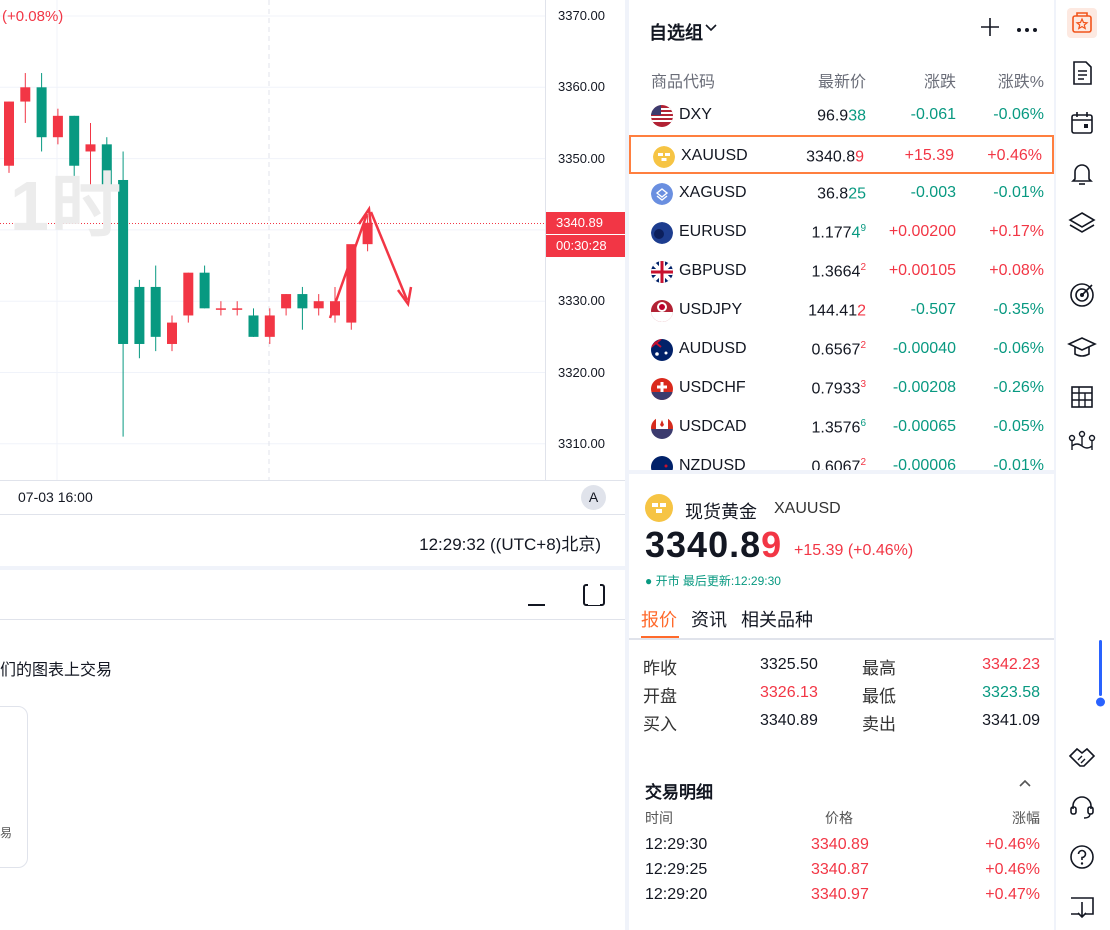  What do you see at coordinates (679, 792) in the screenshot?
I see `trades-title: 交易明细` at bounding box center [679, 792].